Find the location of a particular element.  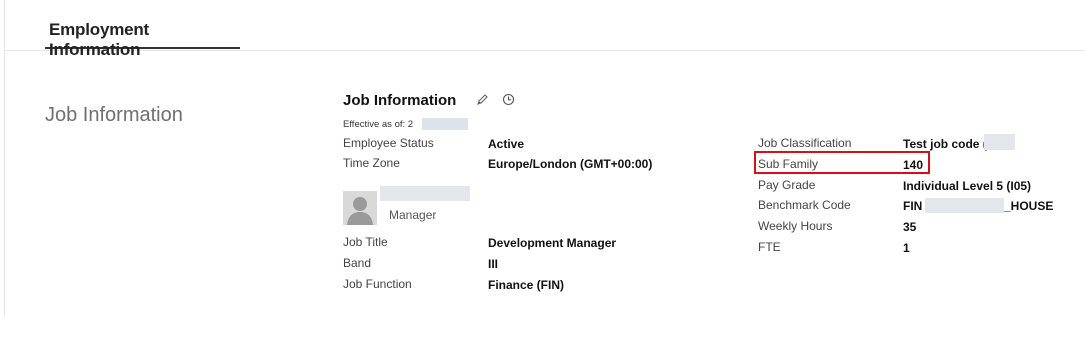

field-label-weekly-hours: Weekly Hours is located at coordinates (795, 226).